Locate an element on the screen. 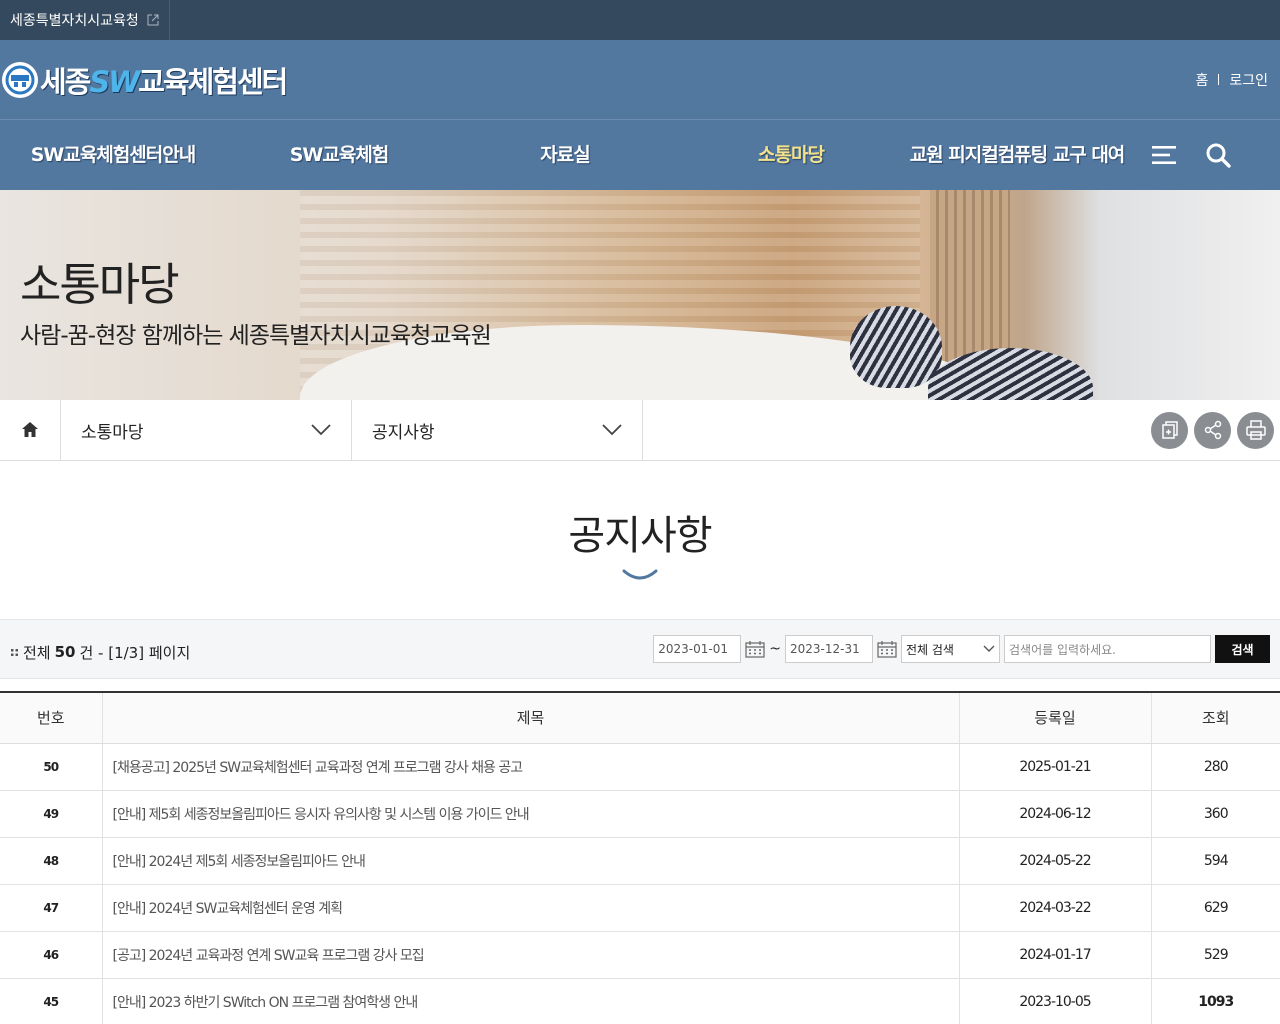 Image resolution: width=1280 pixels, height=1024 pixels. nav-item-community: 소통마당 is located at coordinates (791, 155).